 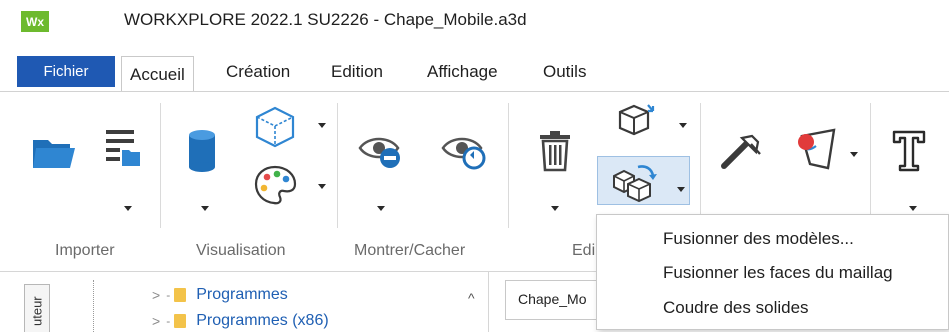 I want to click on 3d-box-icon, so click(x=275, y=127).